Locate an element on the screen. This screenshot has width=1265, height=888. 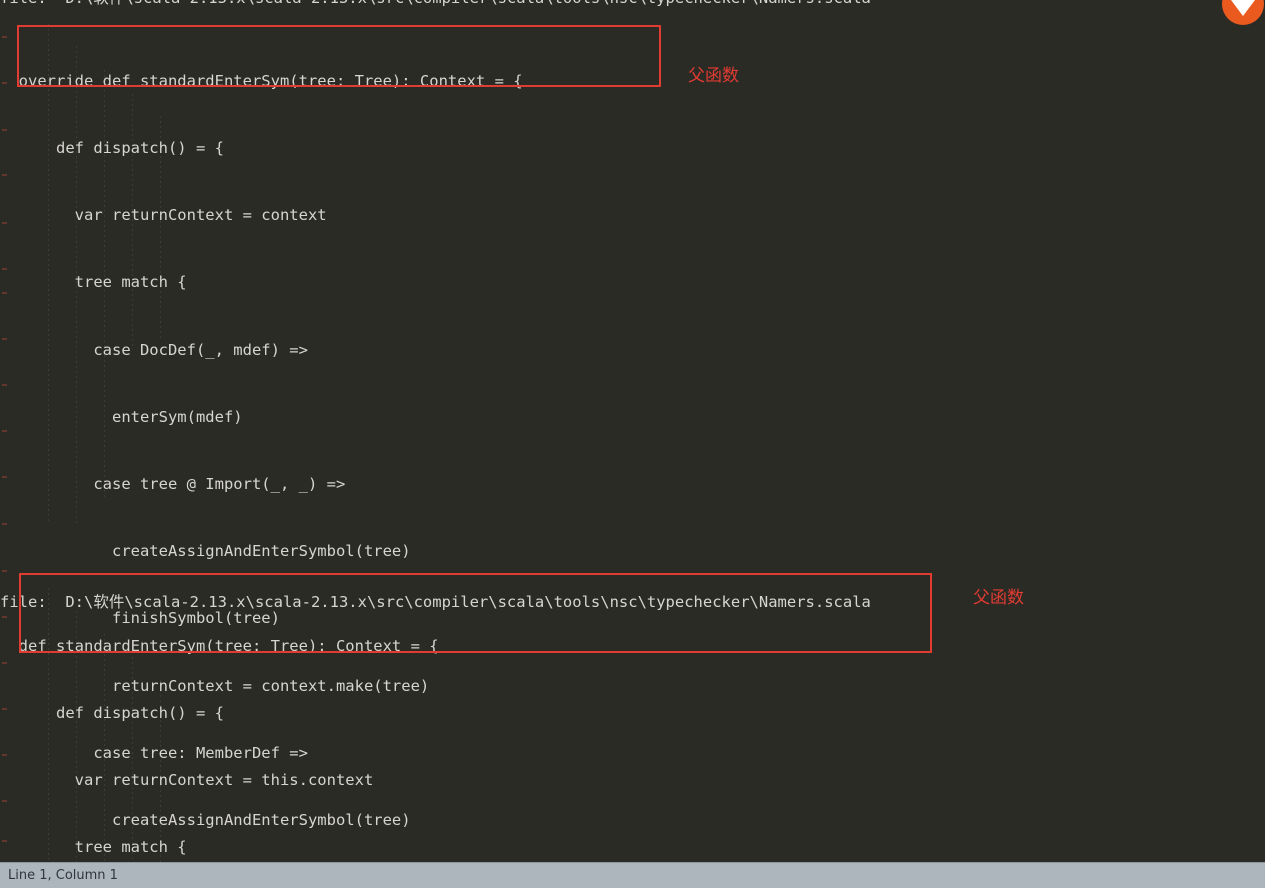
code-line: case tree @ Import(_, _) => is located at coordinates (173, 484).